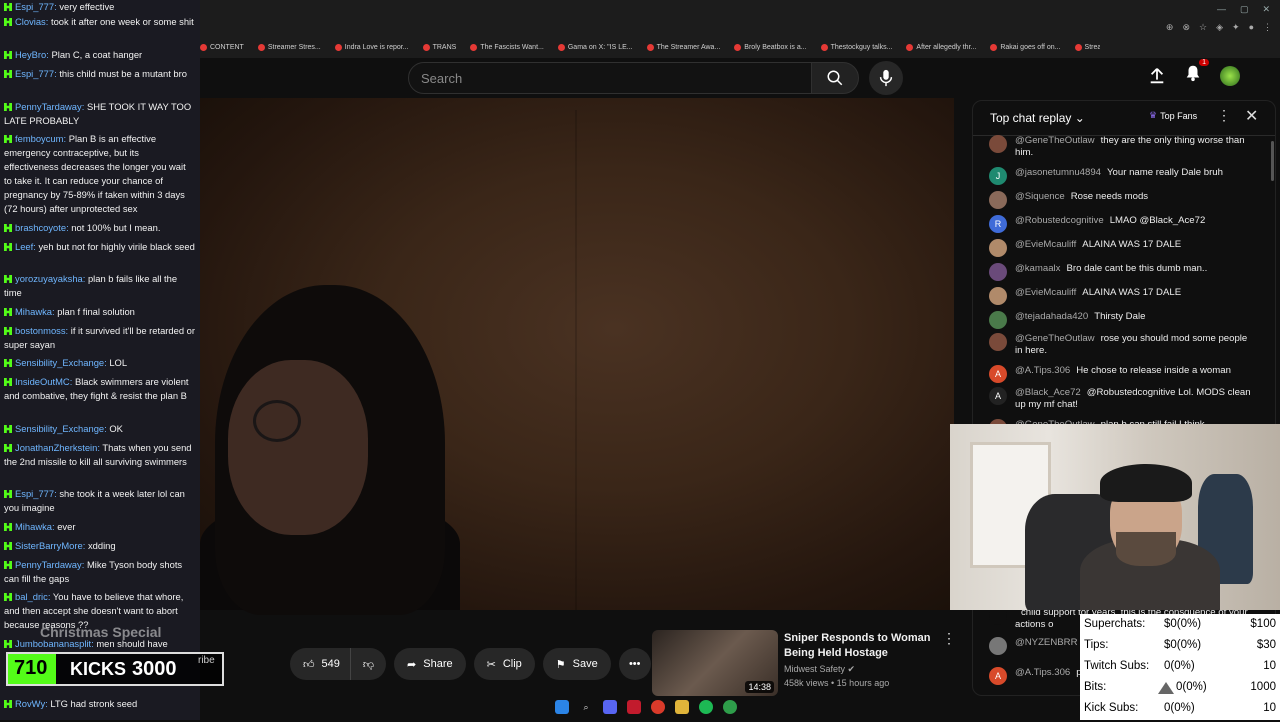 Image resolution: width=1280 pixels, height=722 pixels. Describe the element at coordinates (634, 664) in the screenshot. I see `more-actions-button: •••` at that location.